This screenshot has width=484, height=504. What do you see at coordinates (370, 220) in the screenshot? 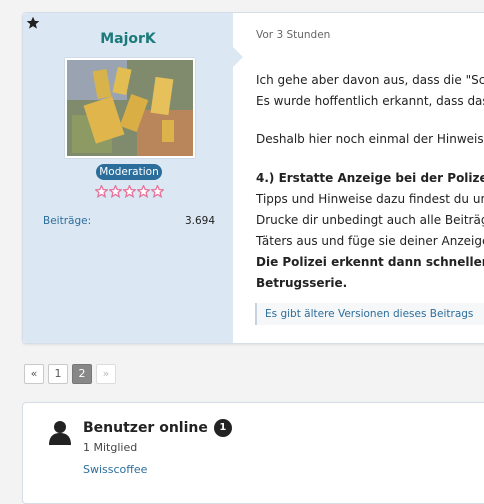
I see `post-text-line: Drucke dir unbedingt auch alle Beiträg` at bounding box center [370, 220].